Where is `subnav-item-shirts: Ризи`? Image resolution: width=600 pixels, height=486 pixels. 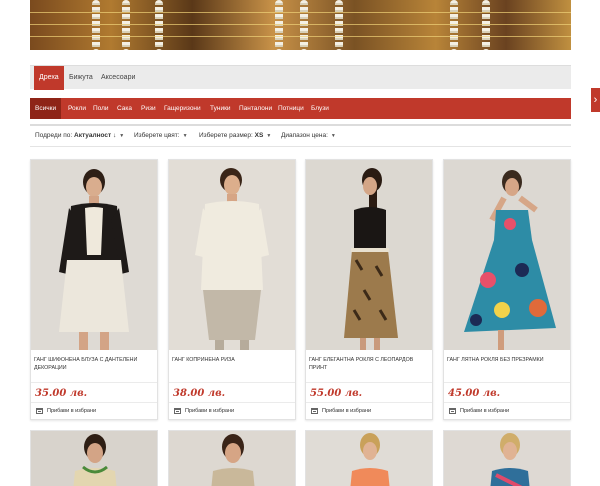
subnav-item-shirts: Ризи is located at coordinates (148, 108).